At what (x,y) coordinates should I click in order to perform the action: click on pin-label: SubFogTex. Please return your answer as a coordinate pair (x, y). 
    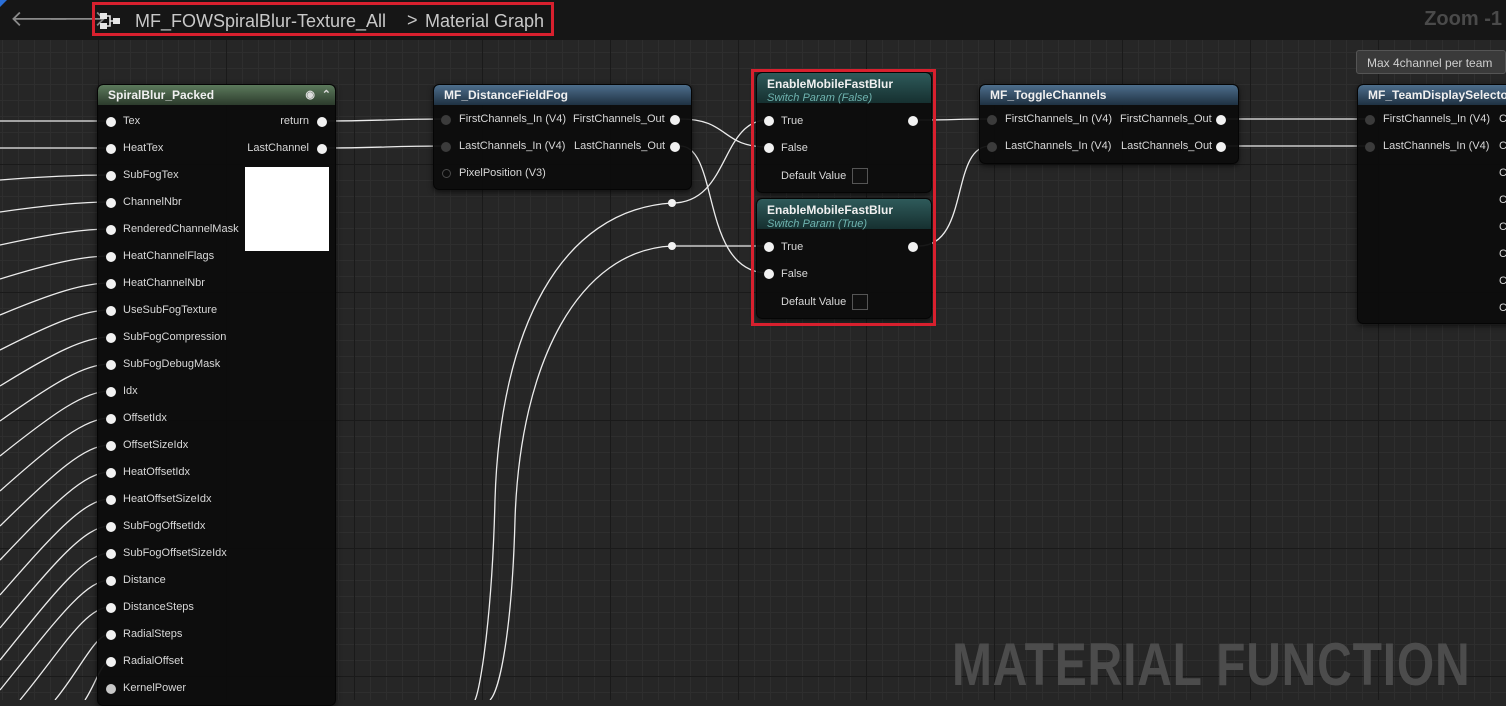
    Looking at the image, I should click on (151, 175).